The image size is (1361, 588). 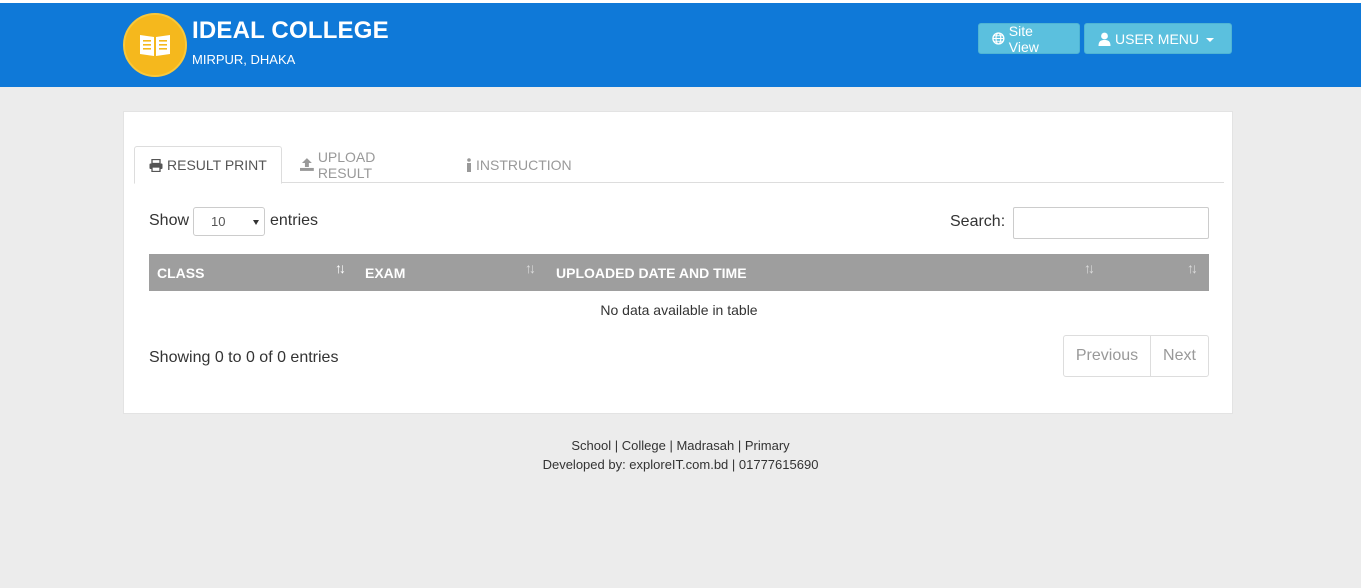 What do you see at coordinates (307, 164) in the screenshot?
I see `upload-icon` at bounding box center [307, 164].